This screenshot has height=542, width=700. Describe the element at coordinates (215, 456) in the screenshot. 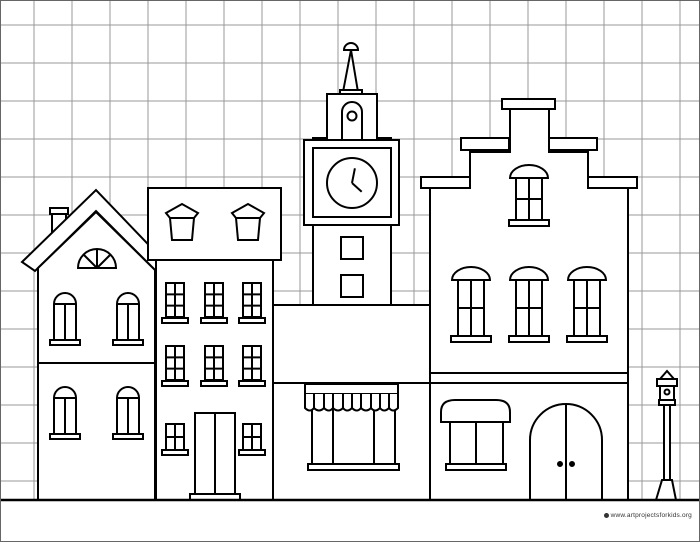

I see `double-door` at that location.